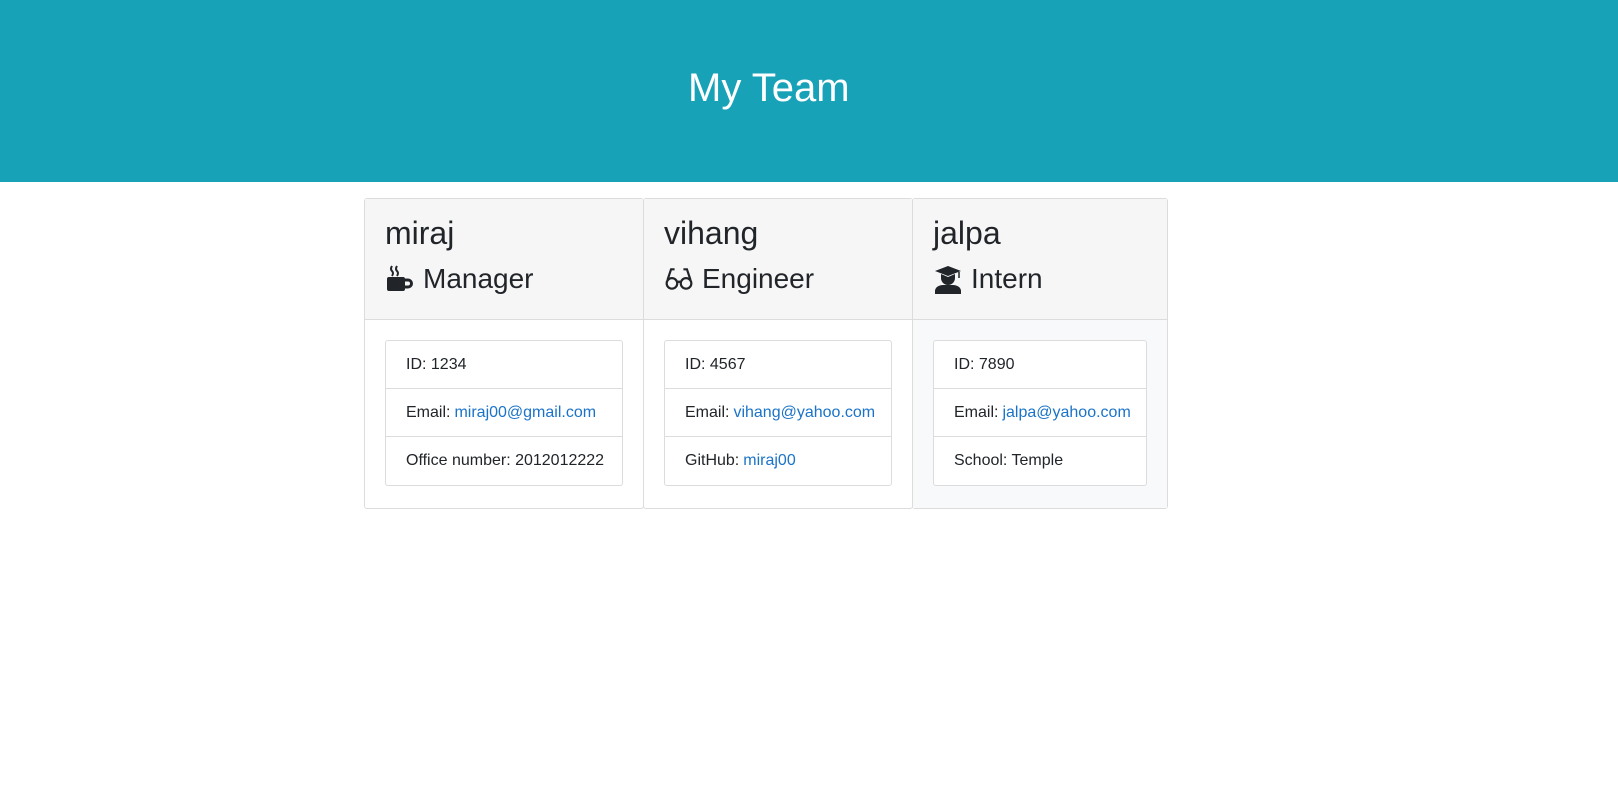 This screenshot has width=1618, height=796. Describe the element at coordinates (400, 279) in the screenshot. I see `coffee-mug-icon` at that location.